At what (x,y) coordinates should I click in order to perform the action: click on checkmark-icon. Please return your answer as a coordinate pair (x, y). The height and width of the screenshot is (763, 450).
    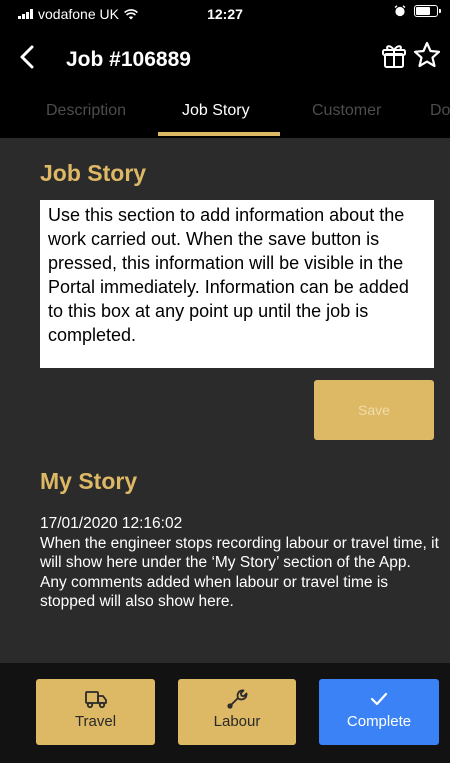
    Looking at the image, I should click on (379, 699).